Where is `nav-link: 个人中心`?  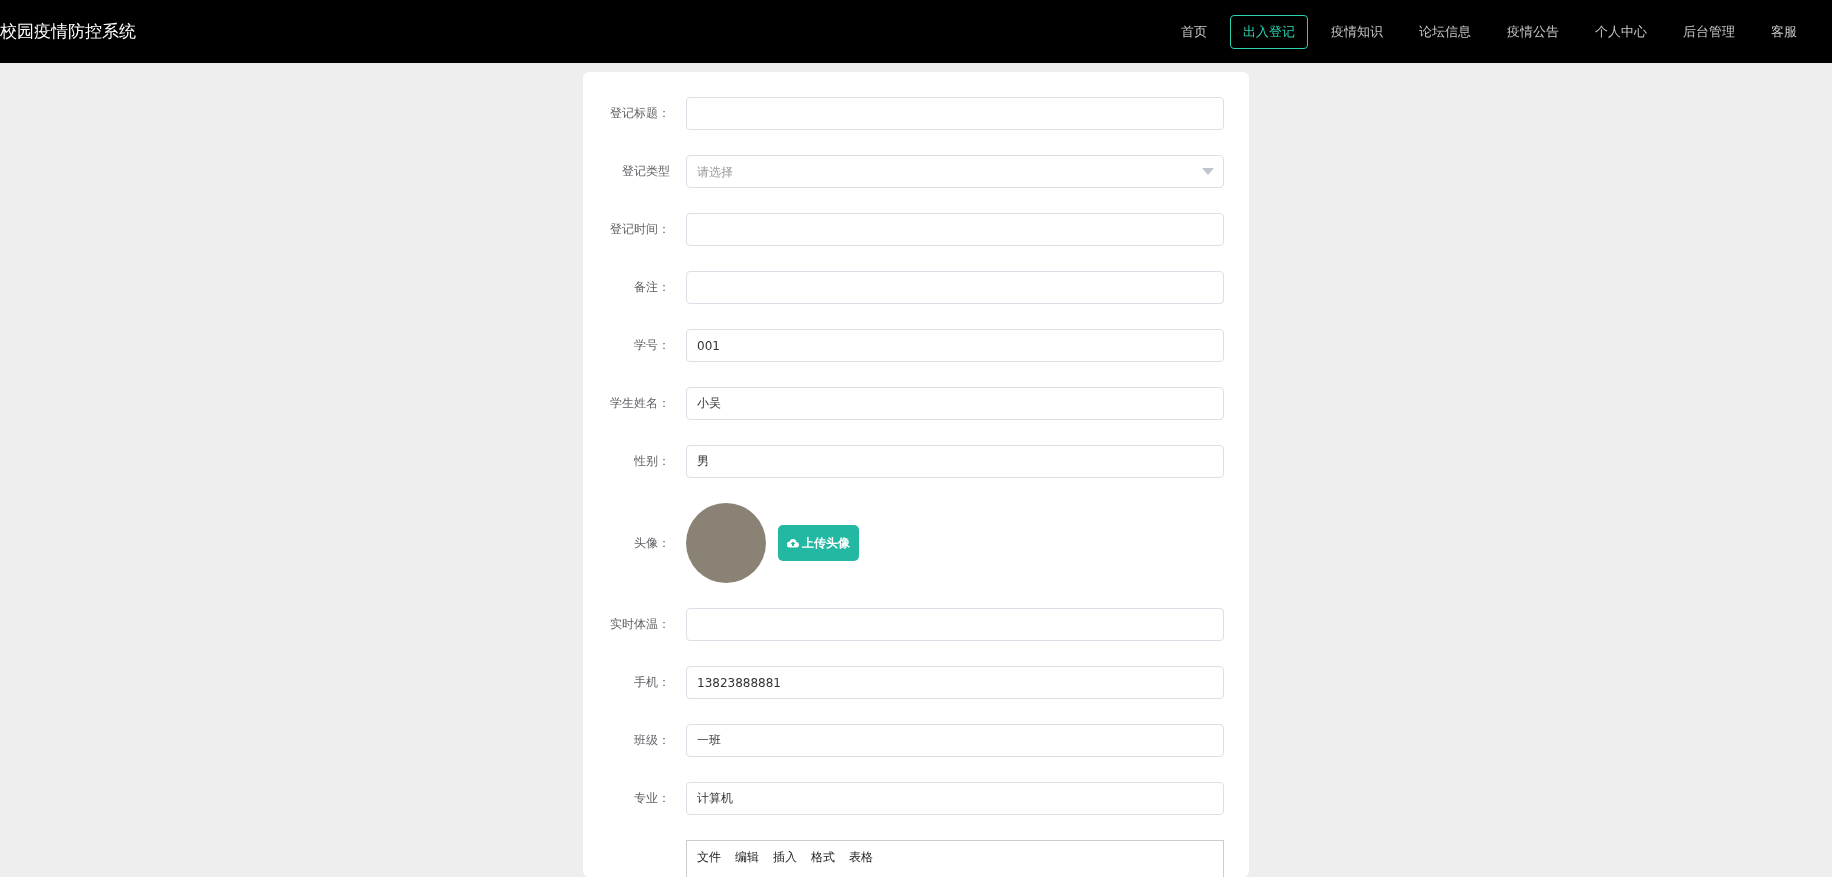 nav-link: 个人中心 is located at coordinates (1621, 31).